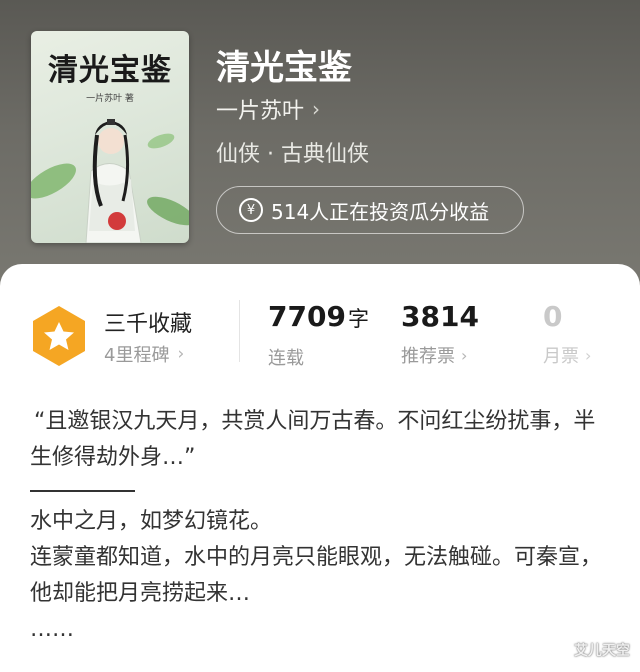  I want to click on invest-button: ¥ 514人正在投资瓜分收益, so click(370, 210).